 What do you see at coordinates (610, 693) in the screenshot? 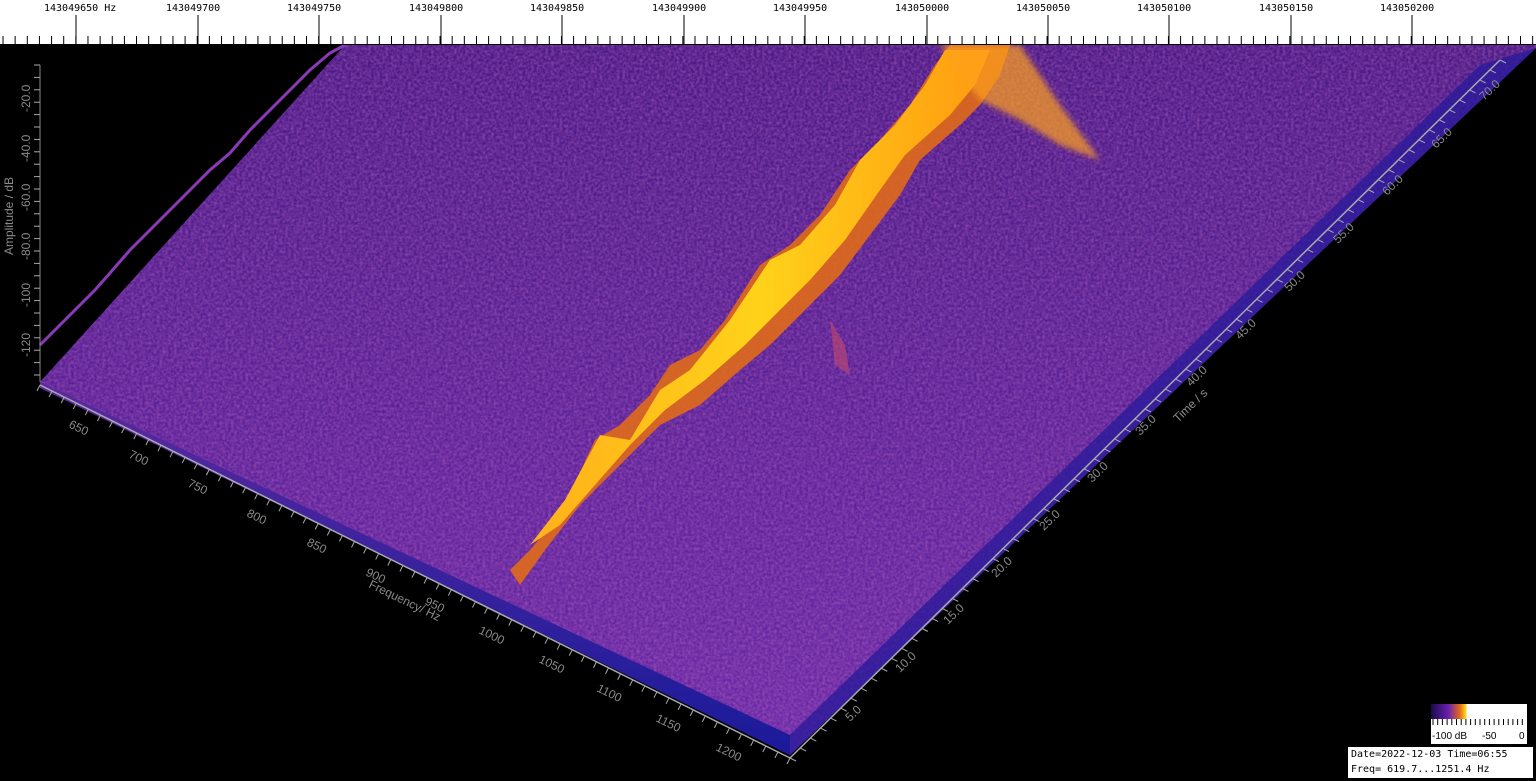
I see `frequency-tick-label: 1100` at bounding box center [610, 693].